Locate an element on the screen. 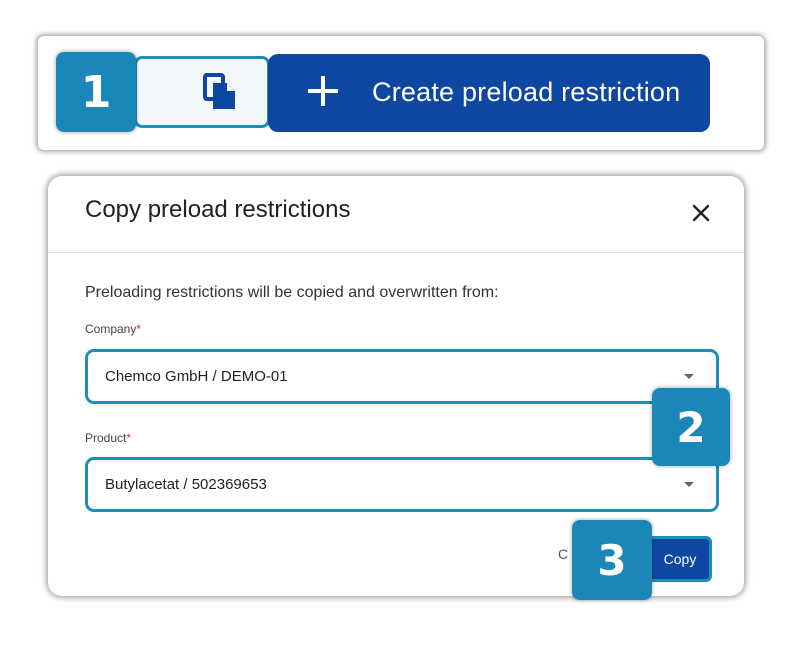  copy-icon is located at coordinates (219, 91).